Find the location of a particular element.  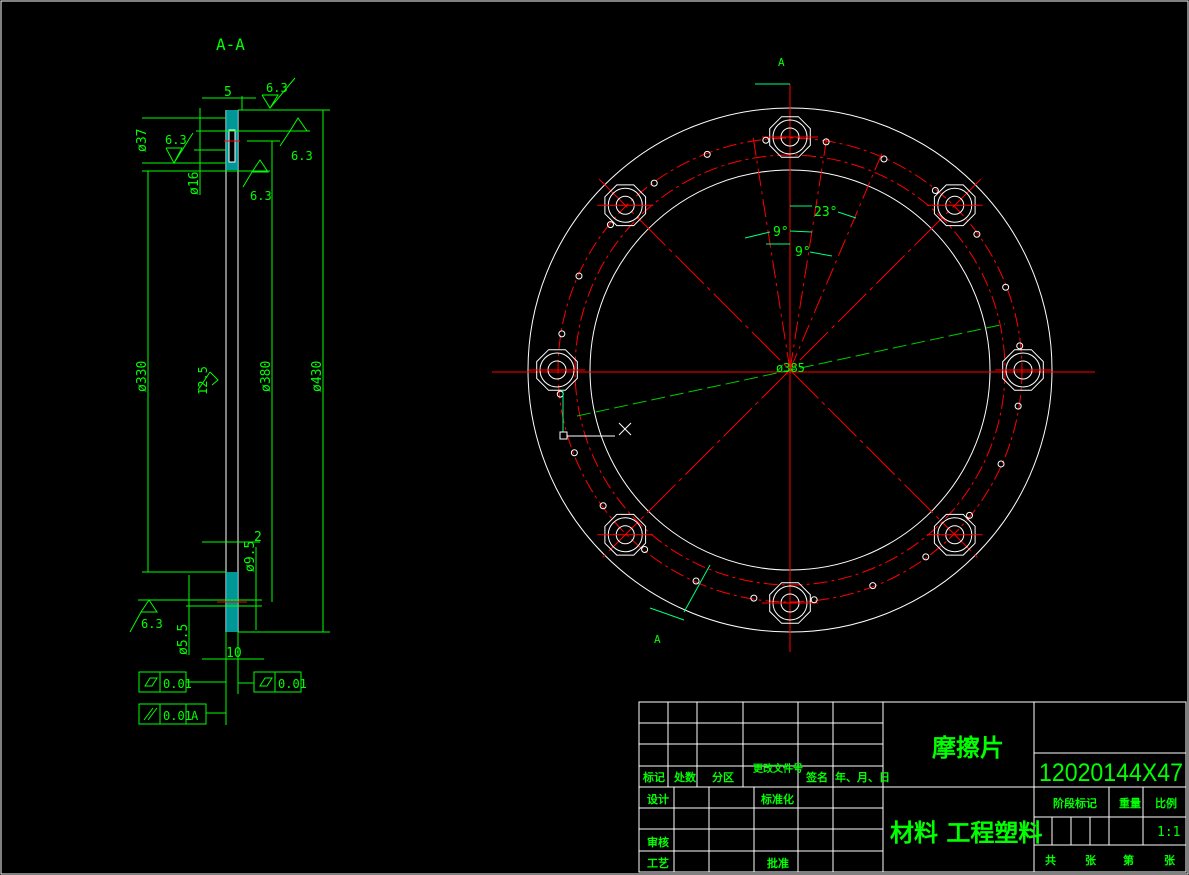

stage-label: 阶段标记 is located at coordinates (1075, 803).